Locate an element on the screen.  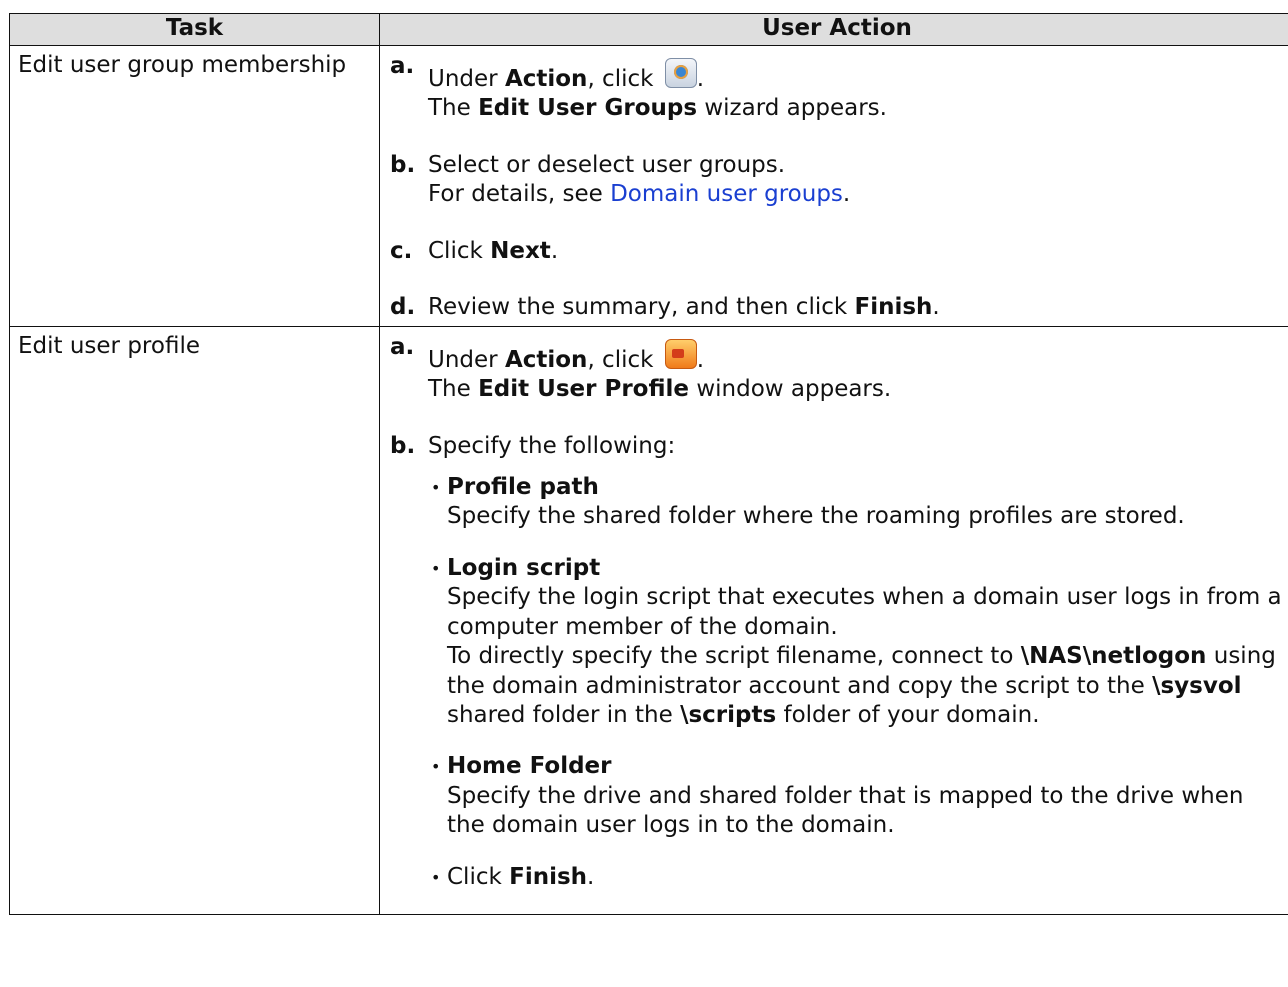
step-text: Click Next. is located at coordinates (493, 250).